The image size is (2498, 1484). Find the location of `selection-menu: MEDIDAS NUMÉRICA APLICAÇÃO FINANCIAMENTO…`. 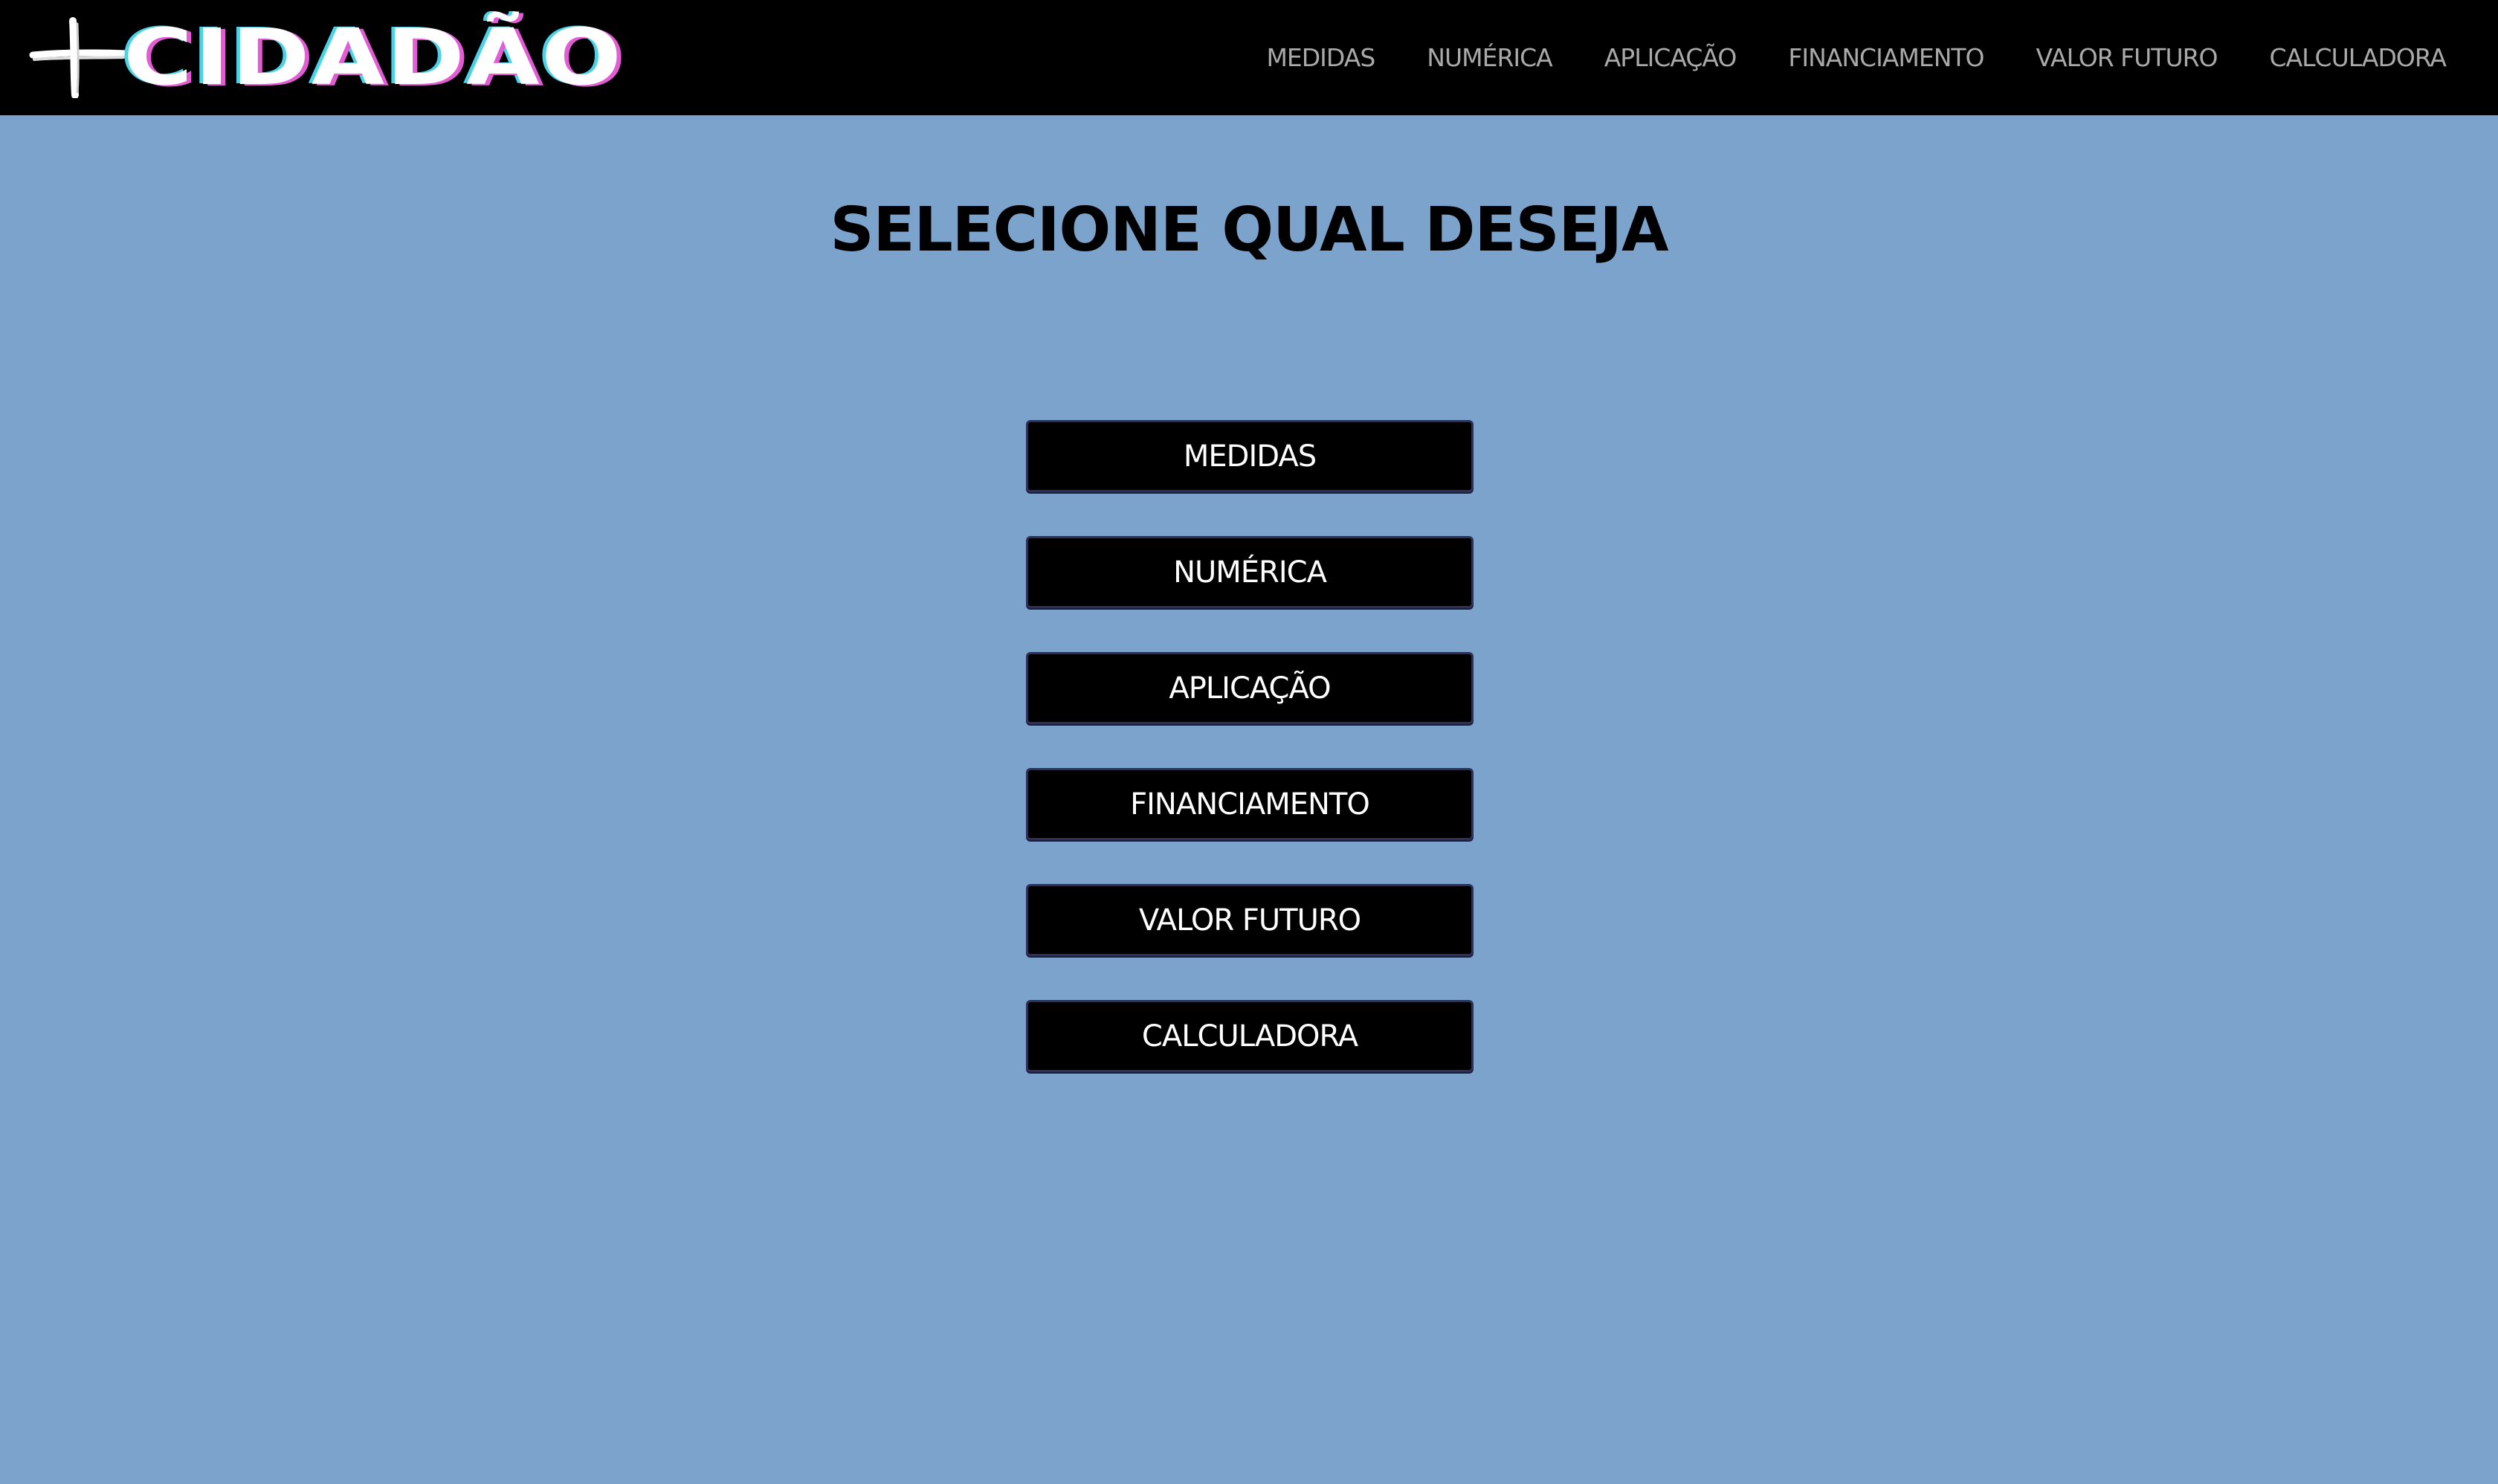

selection-menu: MEDIDAS NUMÉRICA APLICAÇÃO FINANCIAMENTO… is located at coordinates (1250, 746).